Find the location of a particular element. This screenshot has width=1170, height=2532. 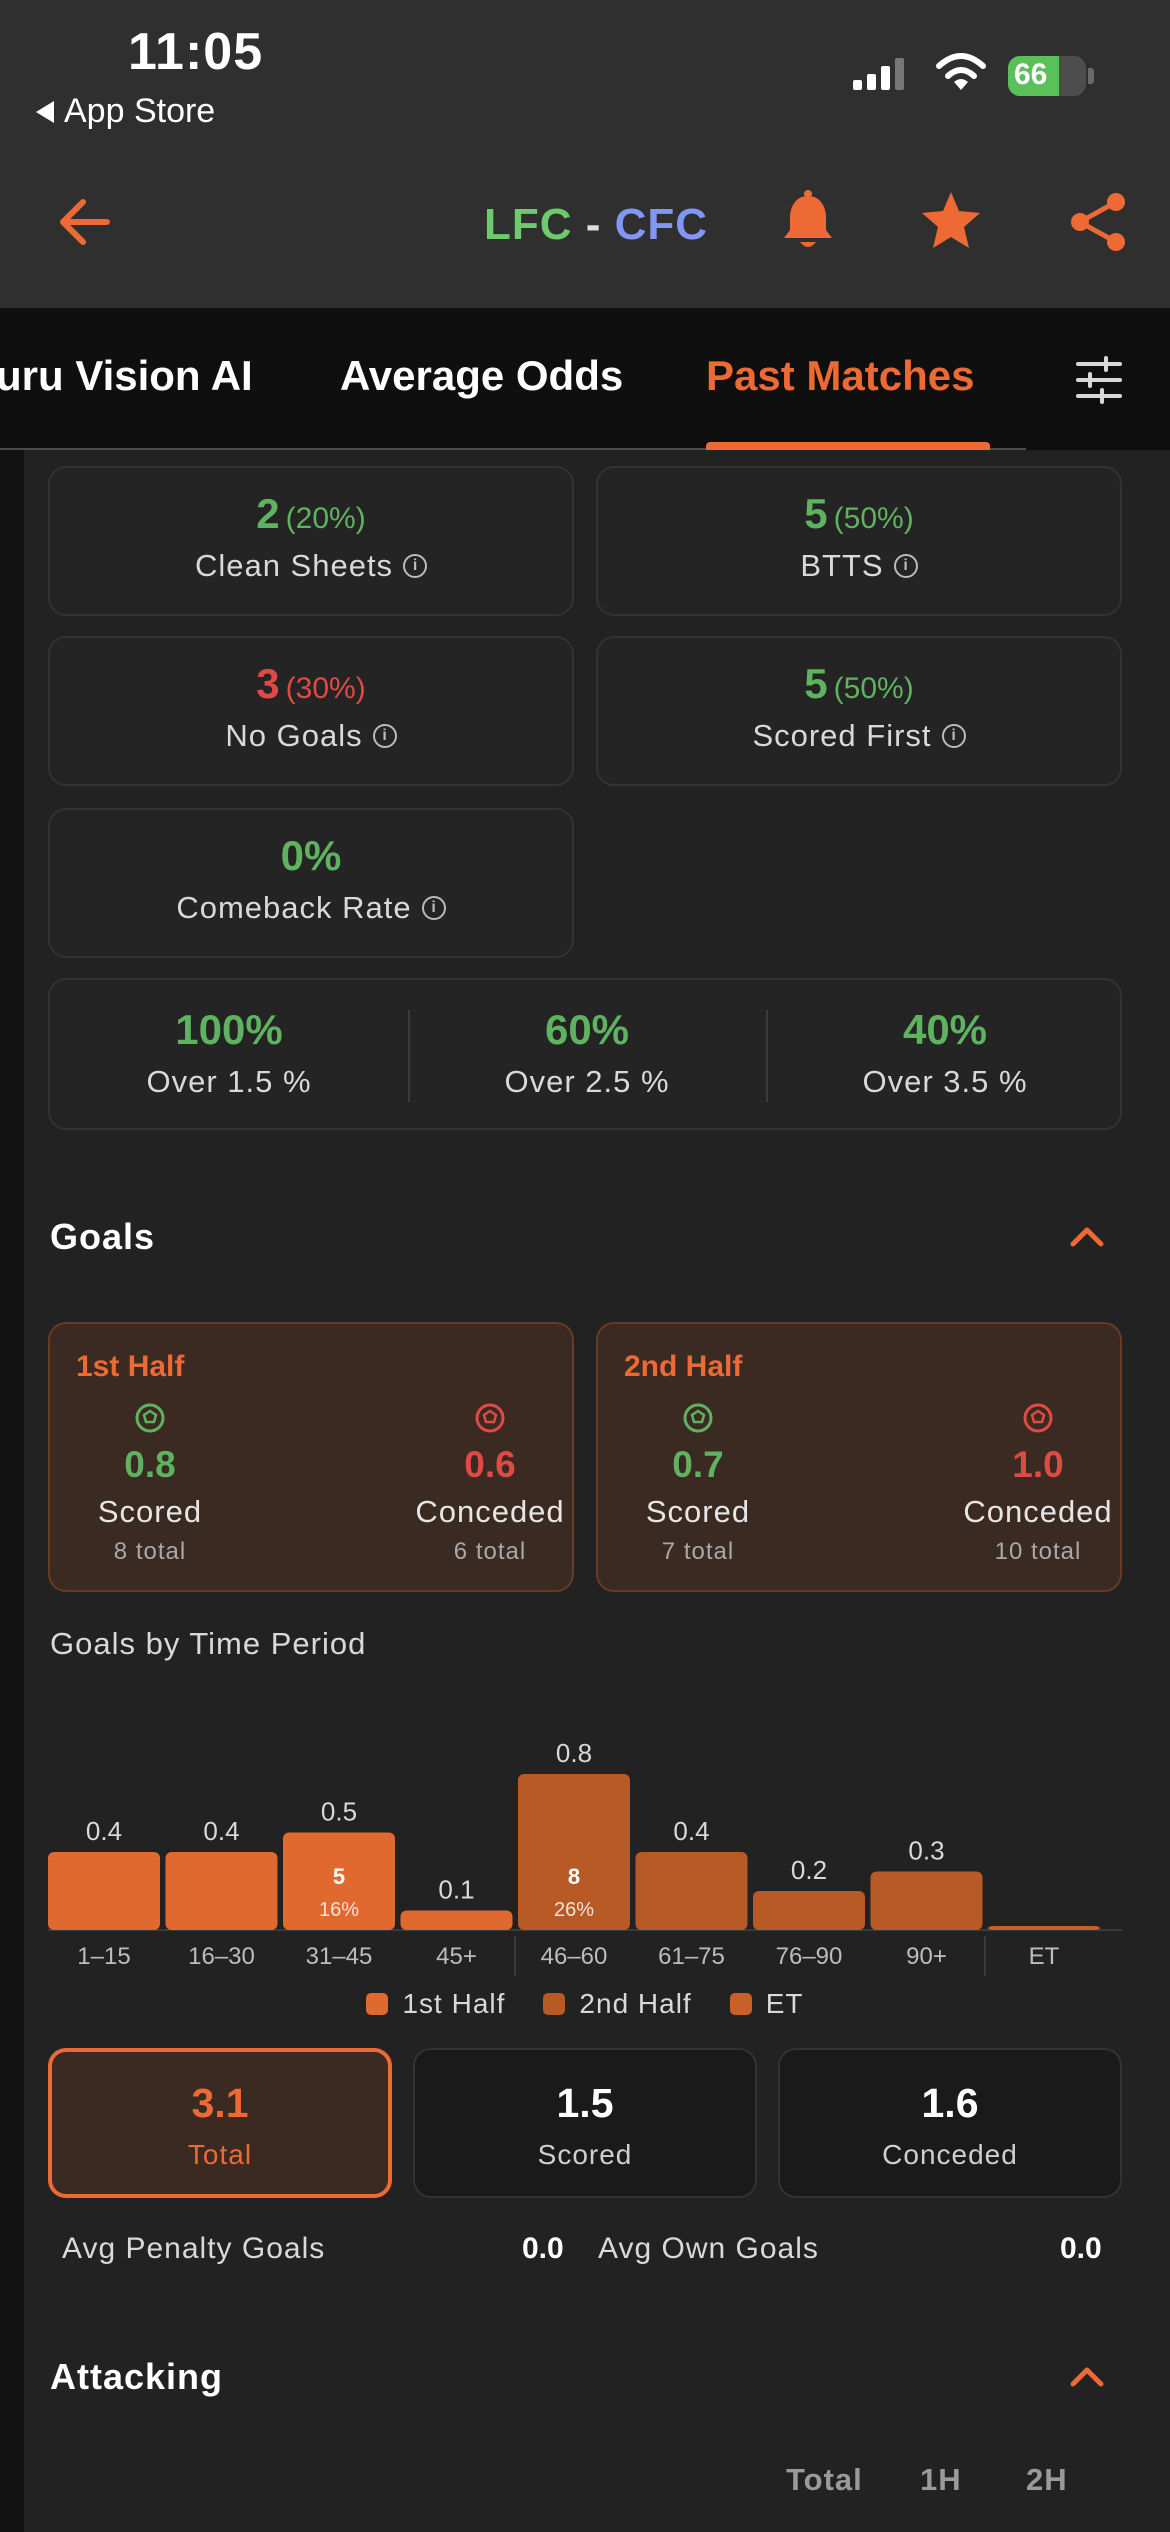

x-tick-label: 61–75 is located at coordinates (691, 1956).